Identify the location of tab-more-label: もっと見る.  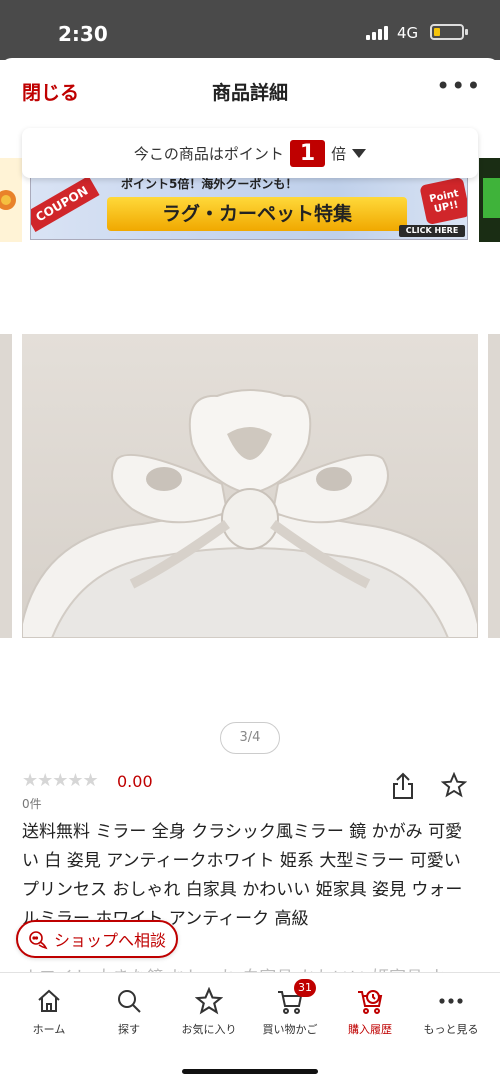
(451, 1029).